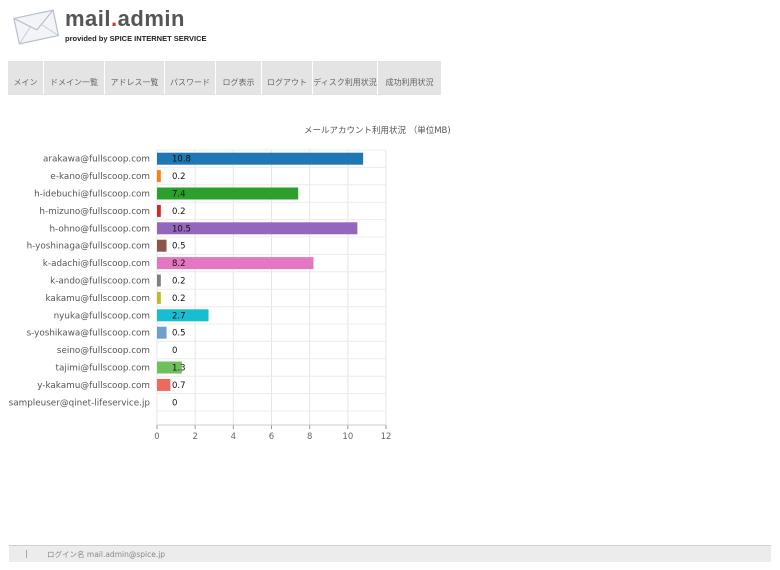  I want to click on category-label: h-idebuchi@fullscoop.com, so click(92, 195).